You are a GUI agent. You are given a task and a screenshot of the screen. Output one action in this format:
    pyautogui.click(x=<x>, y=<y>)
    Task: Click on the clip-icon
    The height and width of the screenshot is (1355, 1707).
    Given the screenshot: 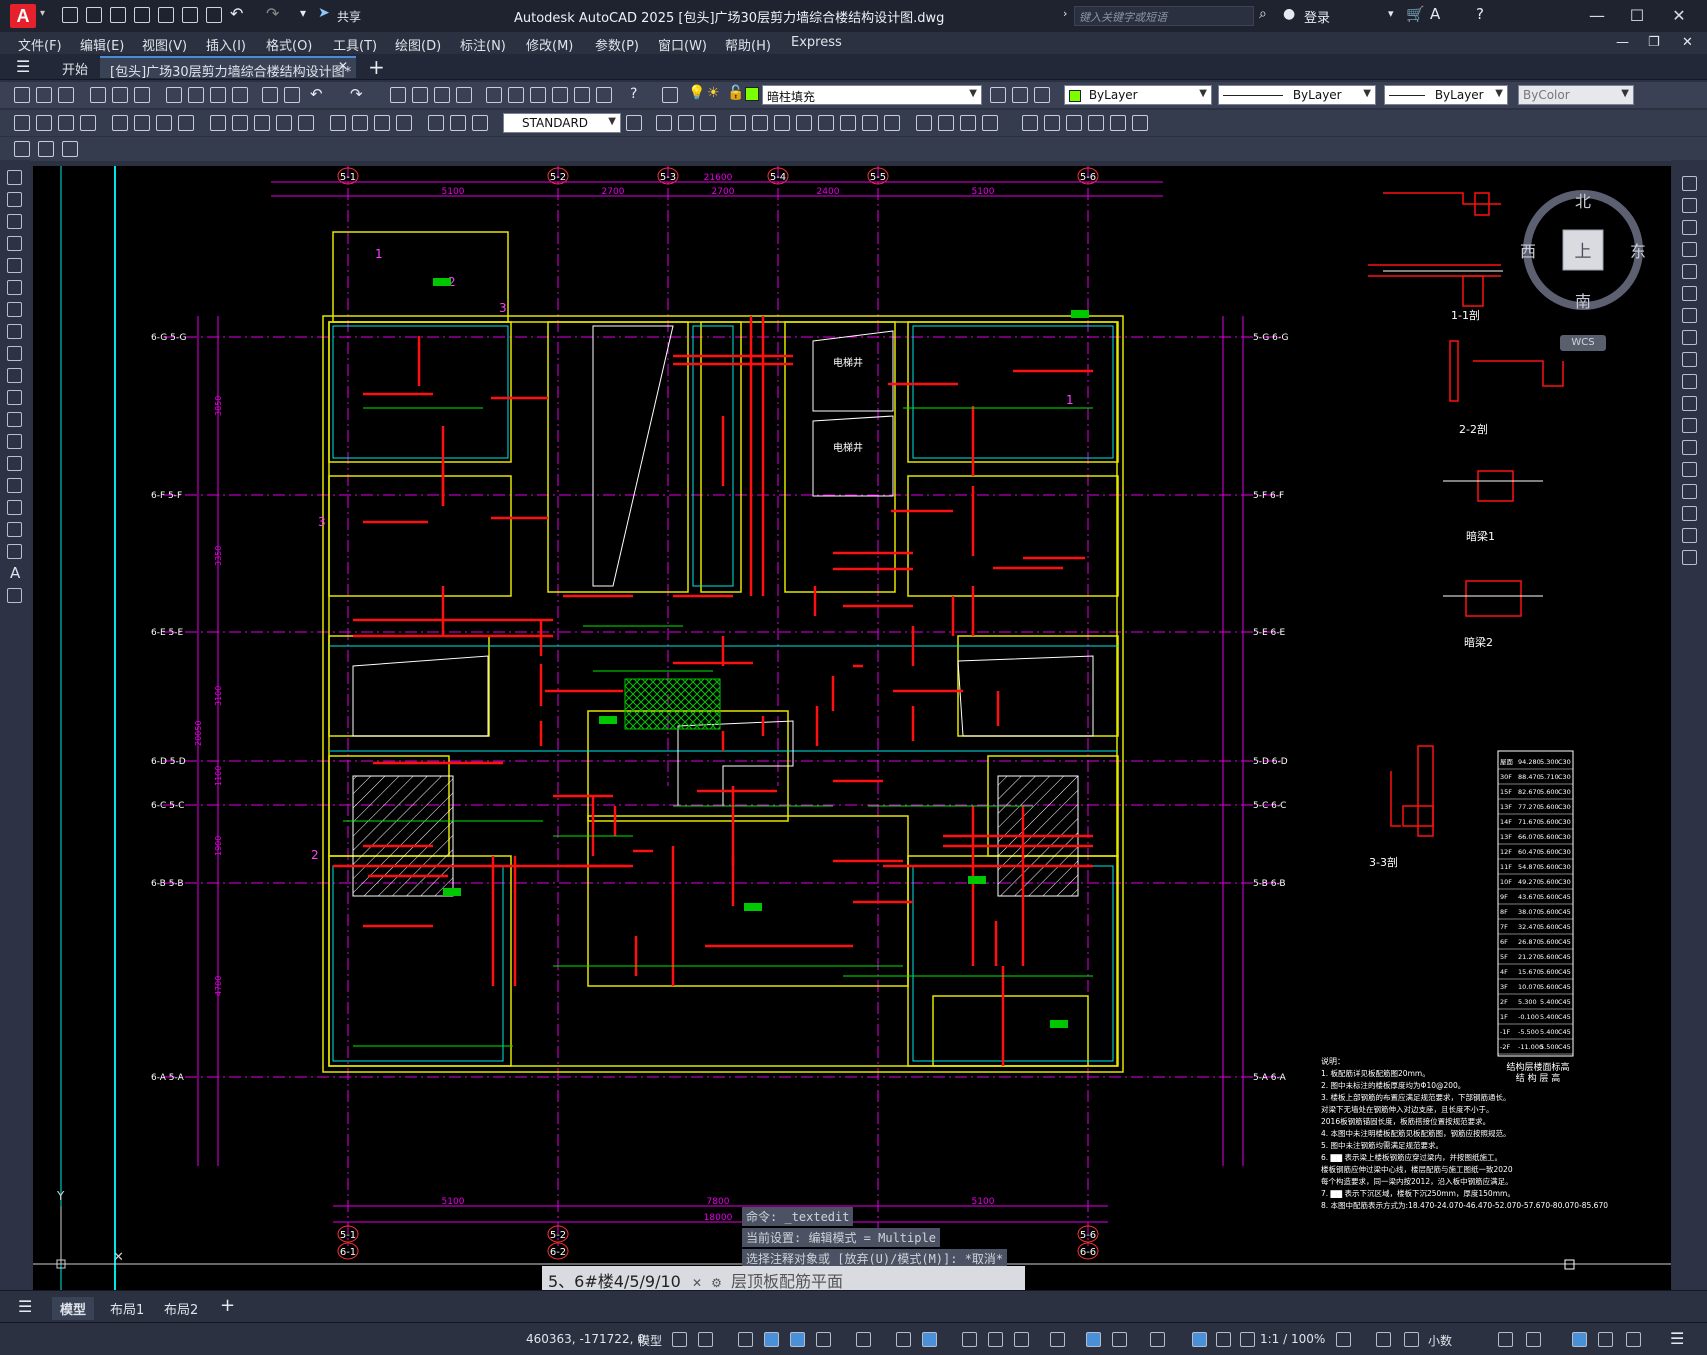 What is the action you would take?
    pyautogui.click(x=1074, y=123)
    